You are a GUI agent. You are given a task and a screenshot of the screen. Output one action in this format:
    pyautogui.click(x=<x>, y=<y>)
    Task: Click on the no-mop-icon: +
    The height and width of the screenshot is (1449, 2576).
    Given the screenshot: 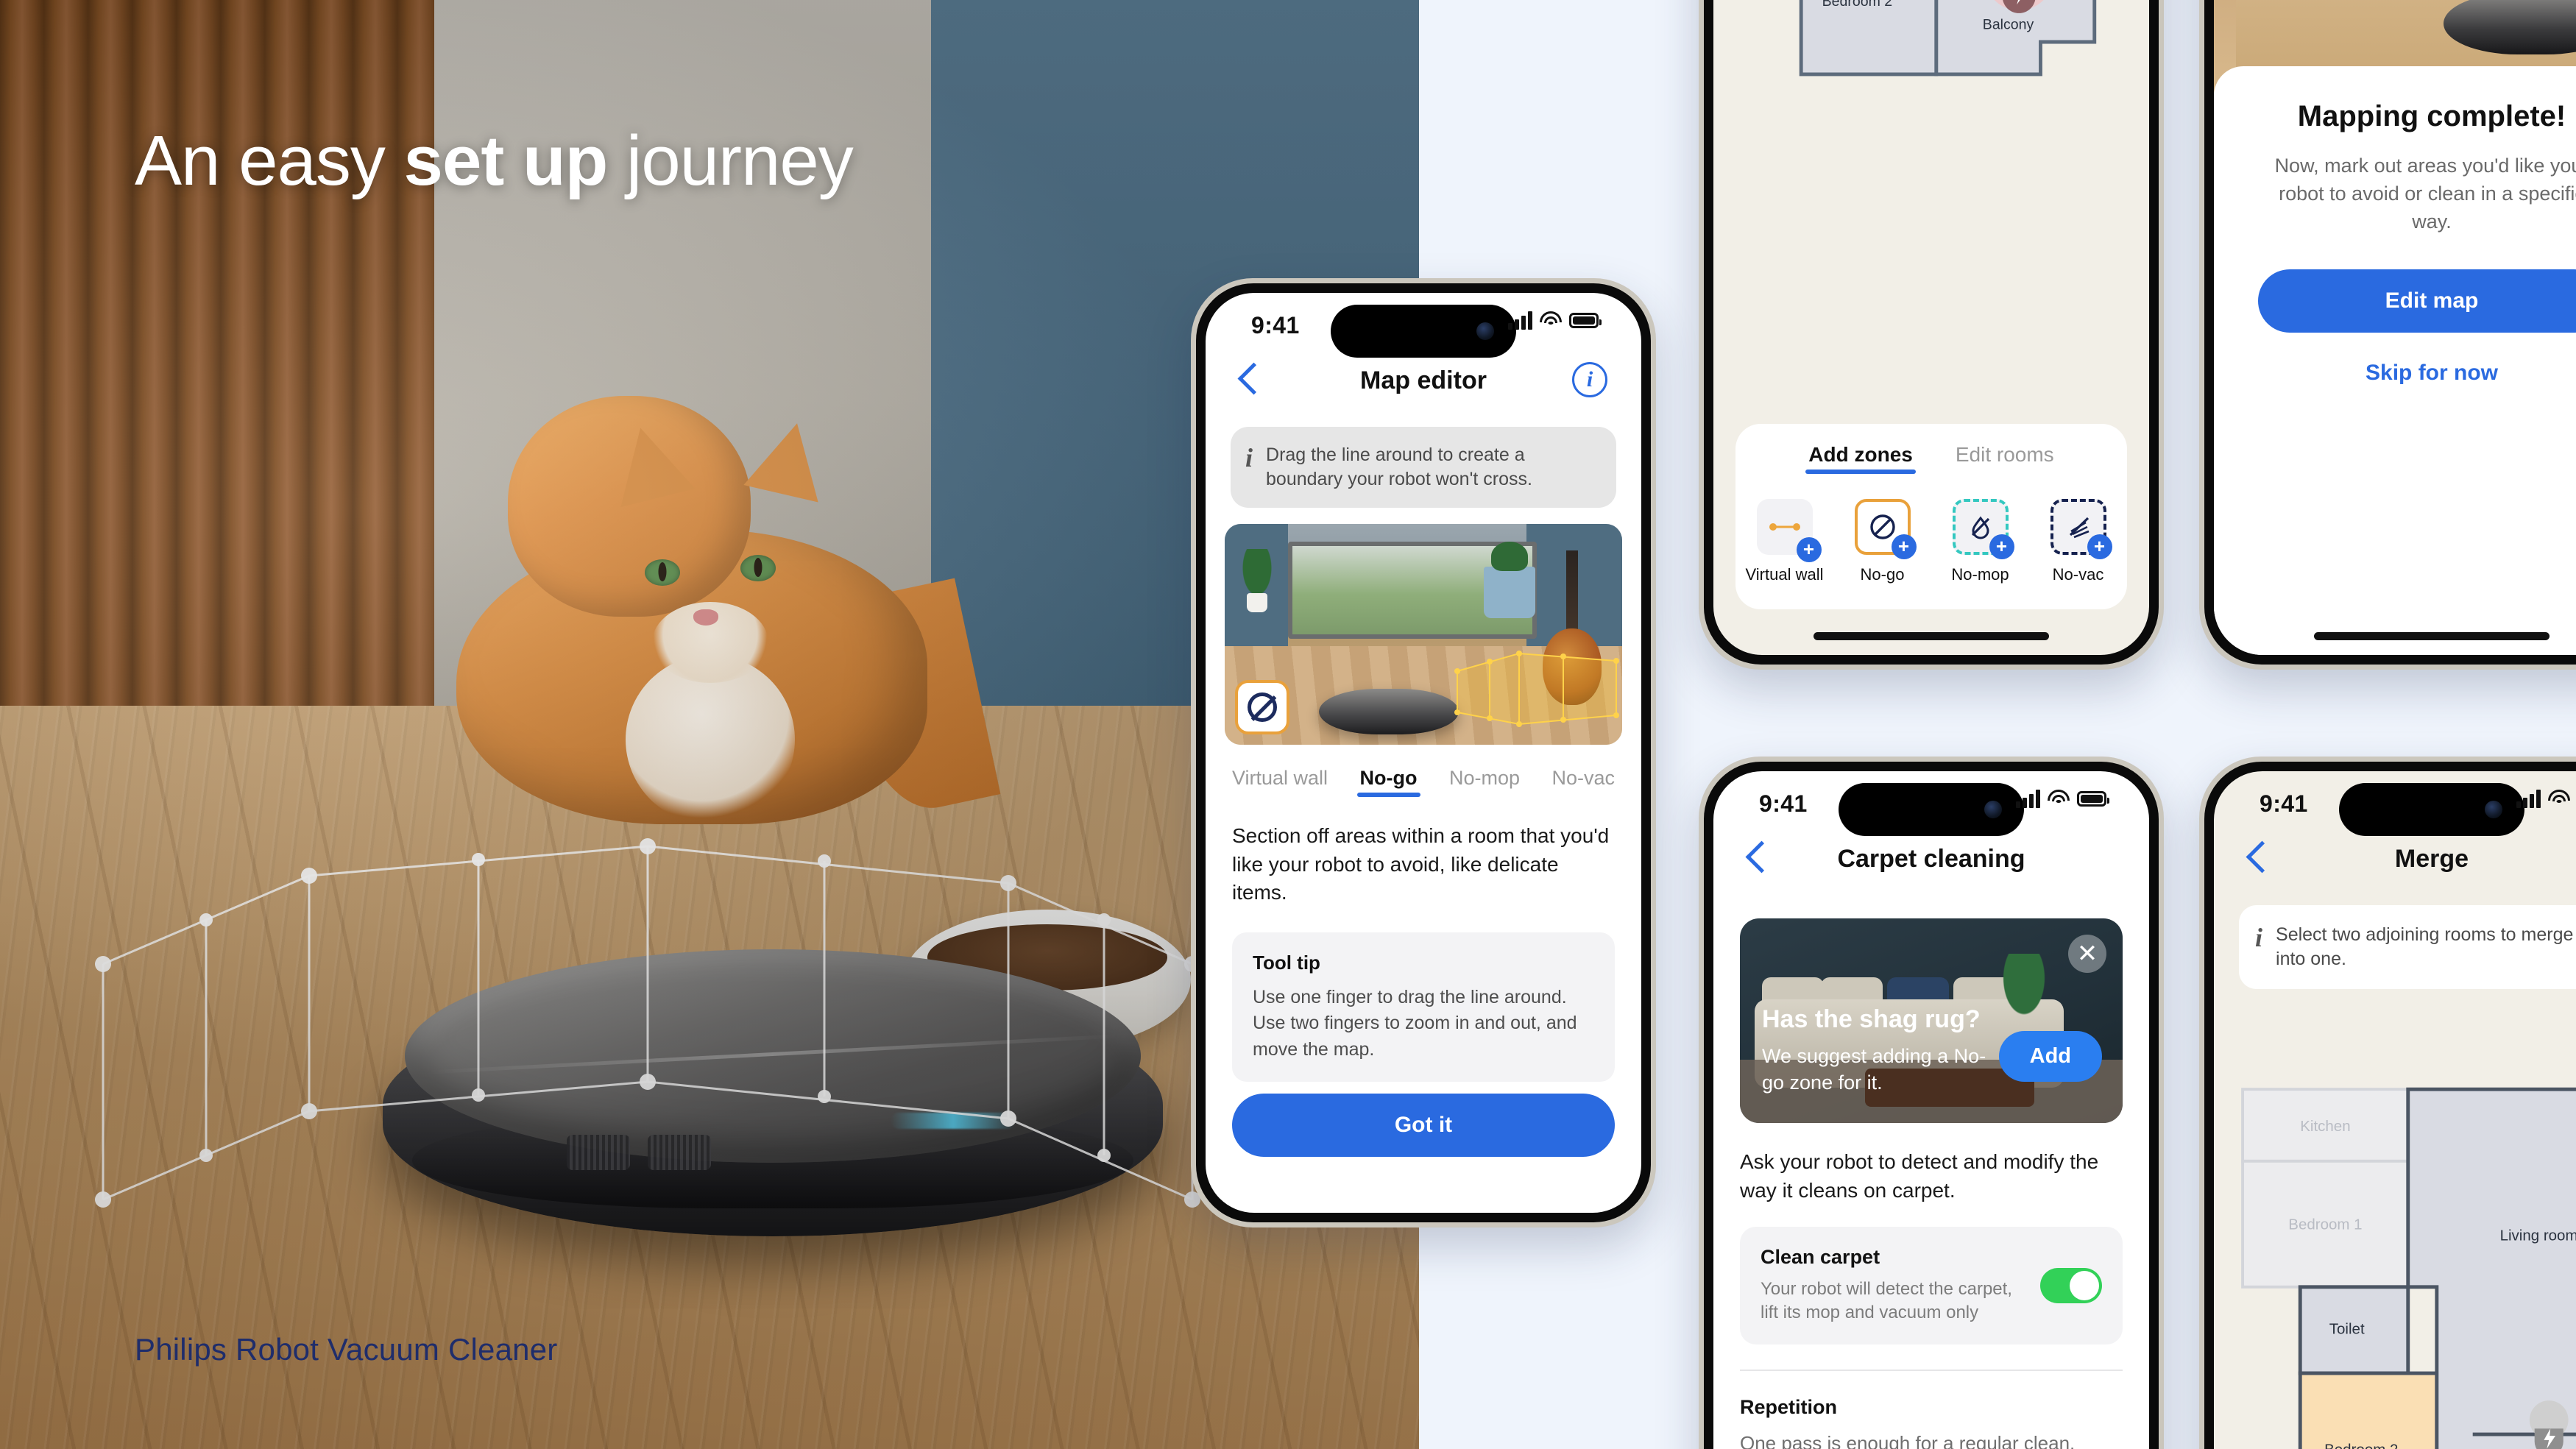 What is the action you would take?
    pyautogui.click(x=1983, y=529)
    